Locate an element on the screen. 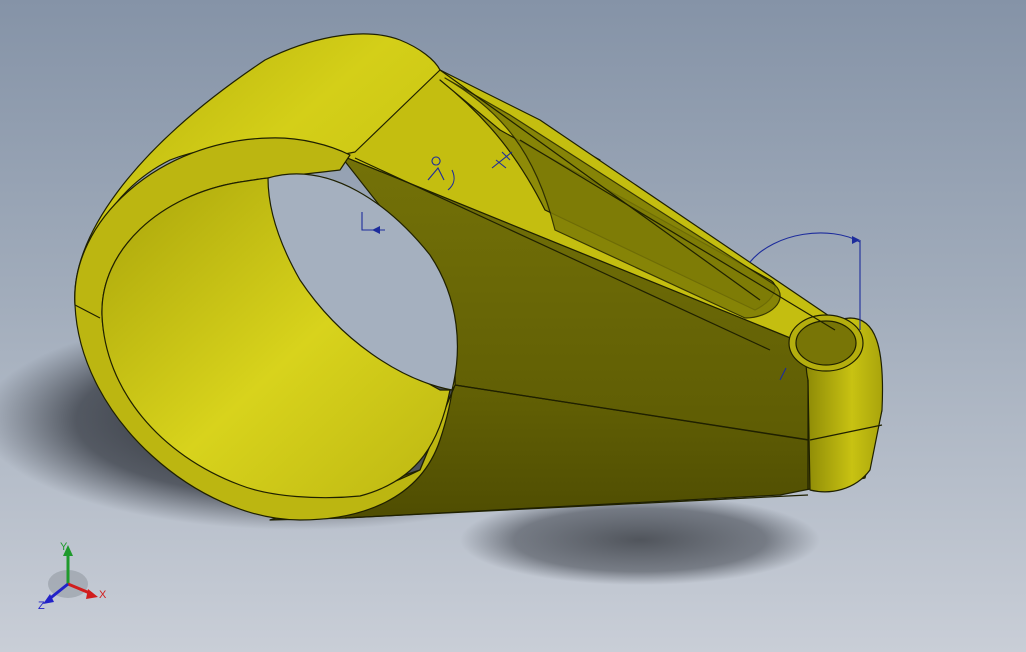  tip-hole-inner is located at coordinates (826, 343).